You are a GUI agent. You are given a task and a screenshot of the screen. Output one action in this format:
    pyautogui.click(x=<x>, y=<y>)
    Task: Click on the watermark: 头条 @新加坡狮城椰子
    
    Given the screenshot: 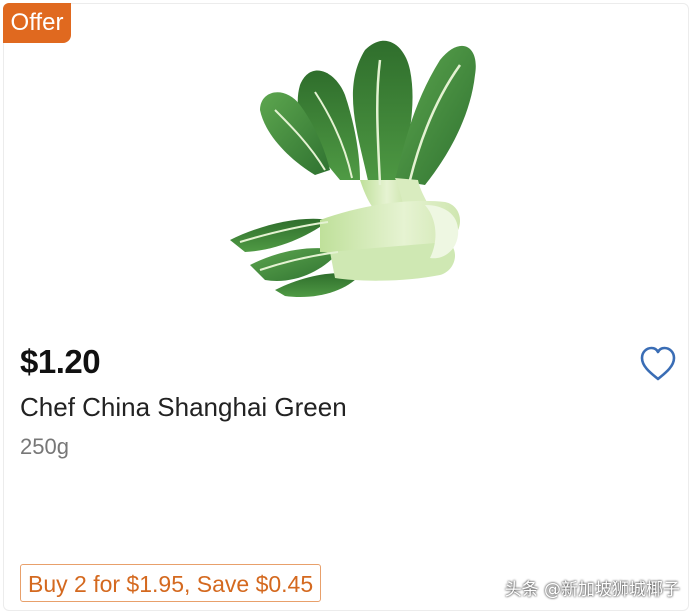 What is the action you would take?
    pyautogui.click(x=592, y=590)
    